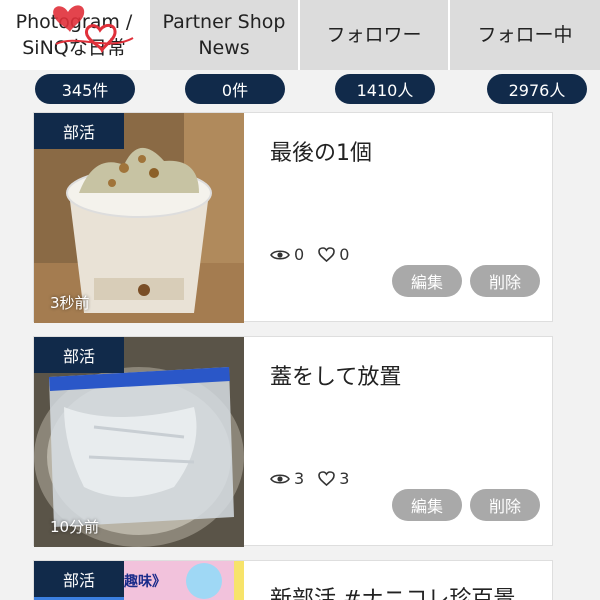  What do you see at coordinates (300, 89) in the screenshot?
I see `count-row: 345件 0件 1410人 2976人` at bounding box center [300, 89].